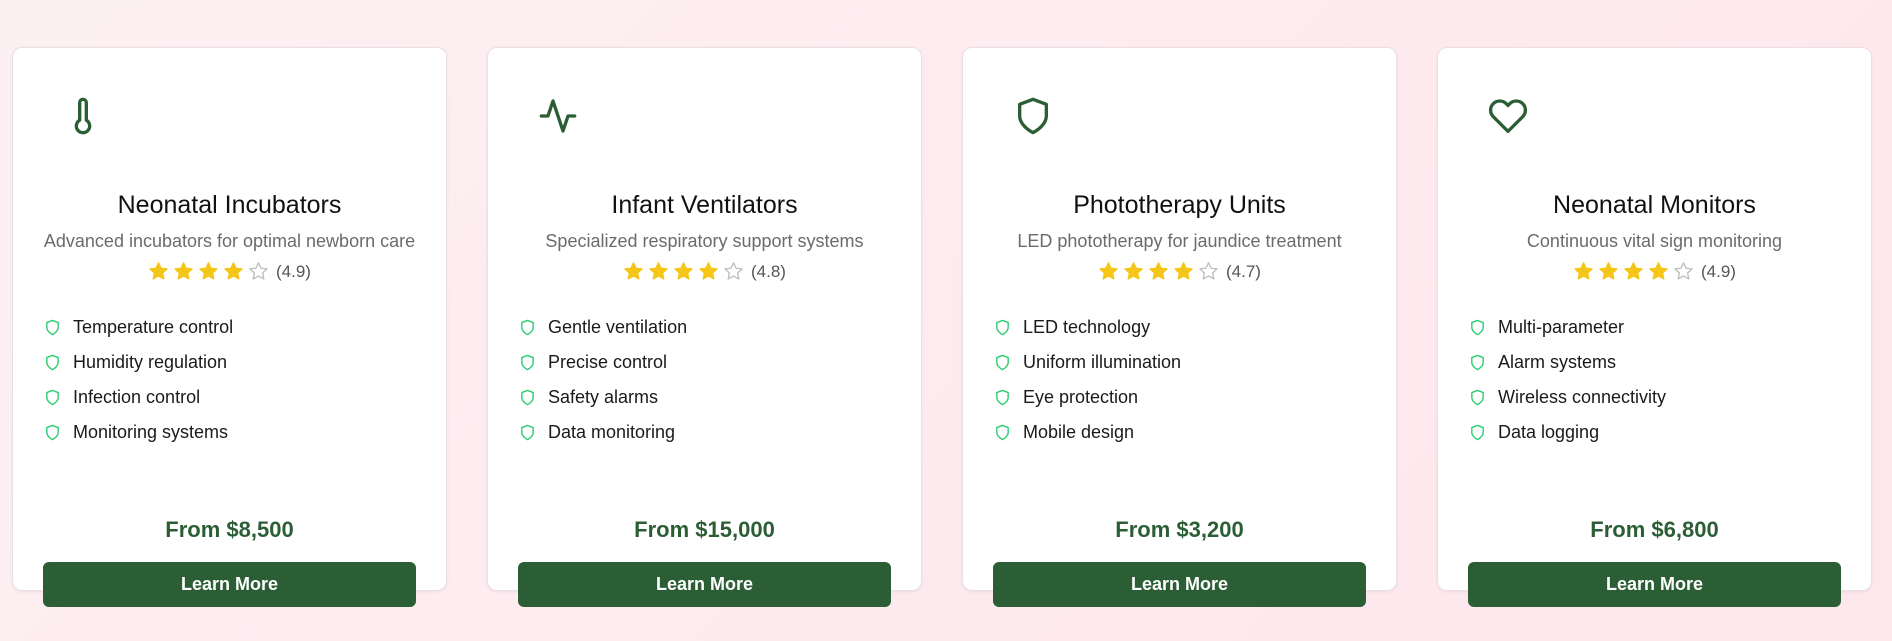  What do you see at coordinates (1243, 271) in the screenshot?
I see `rating-value: (4.7)` at bounding box center [1243, 271].